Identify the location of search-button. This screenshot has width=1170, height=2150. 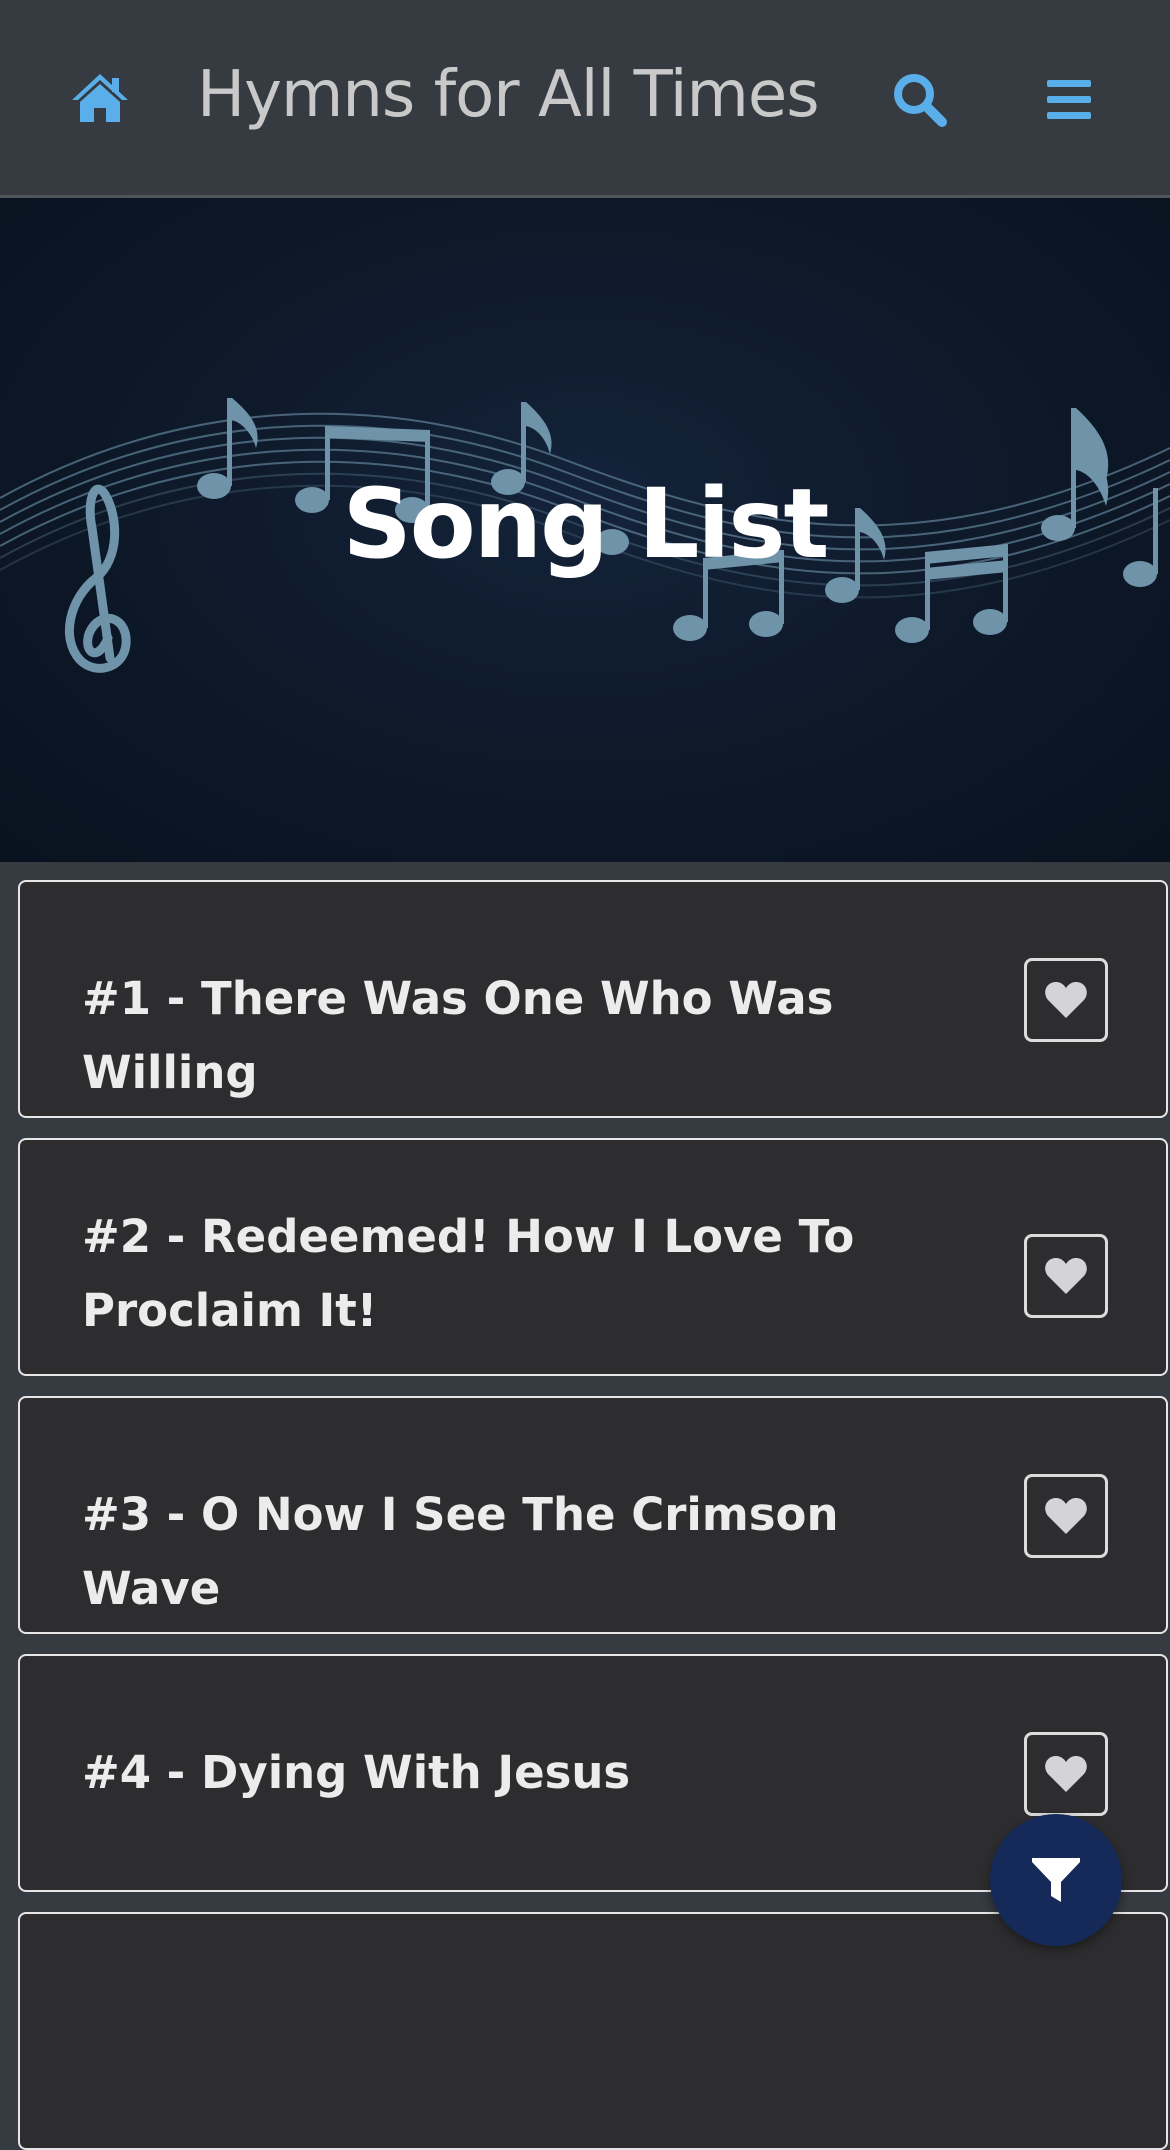
(920, 100).